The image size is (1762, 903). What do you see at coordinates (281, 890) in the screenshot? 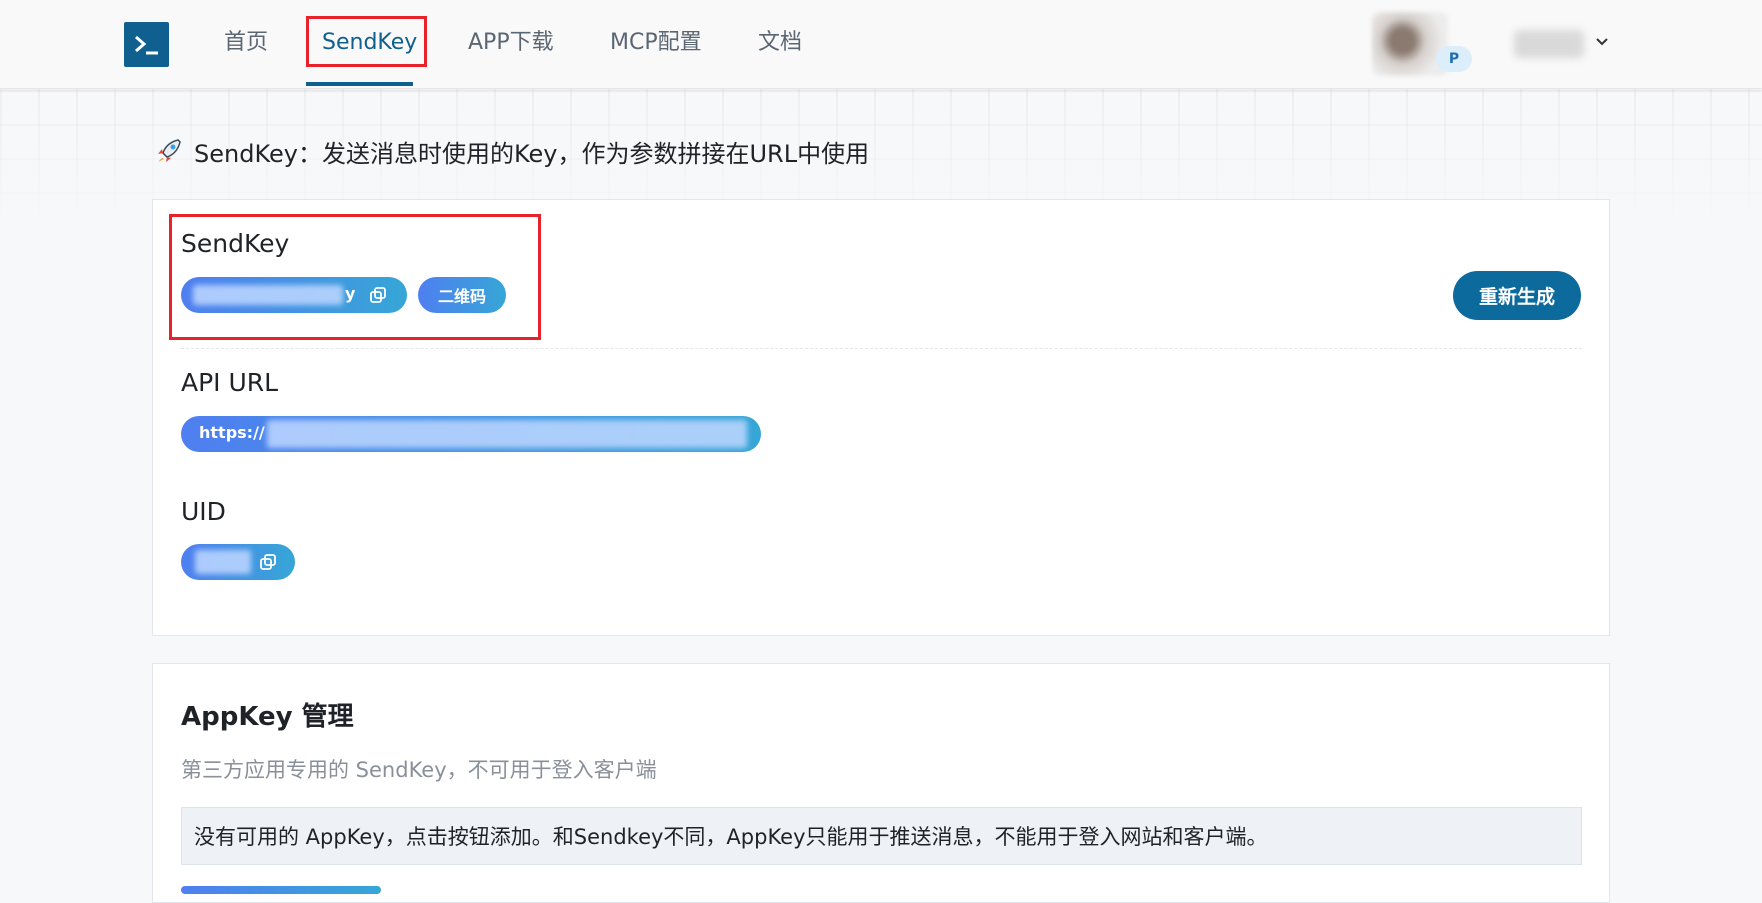
I see `add-appkey-button` at bounding box center [281, 890].